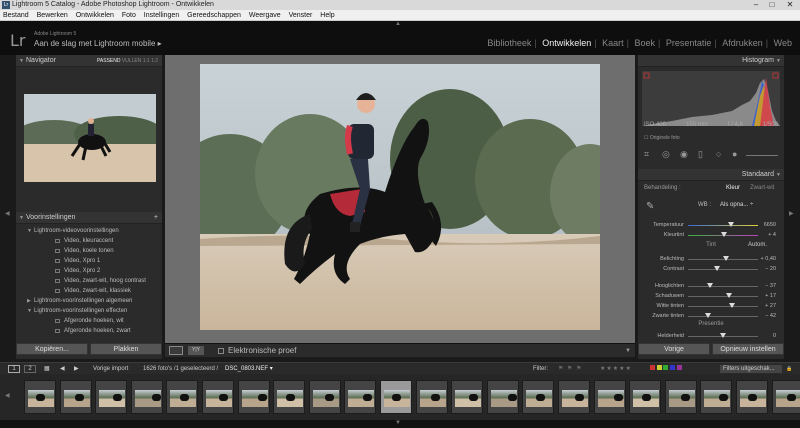 The image size is (800, 428). What do you see at coordinates (89, 61) in the screenshot?
I see `navigator-header: ▼ Navigator PASSEND VULLEN 1:1 1:2` at bounding box center [89, 61].